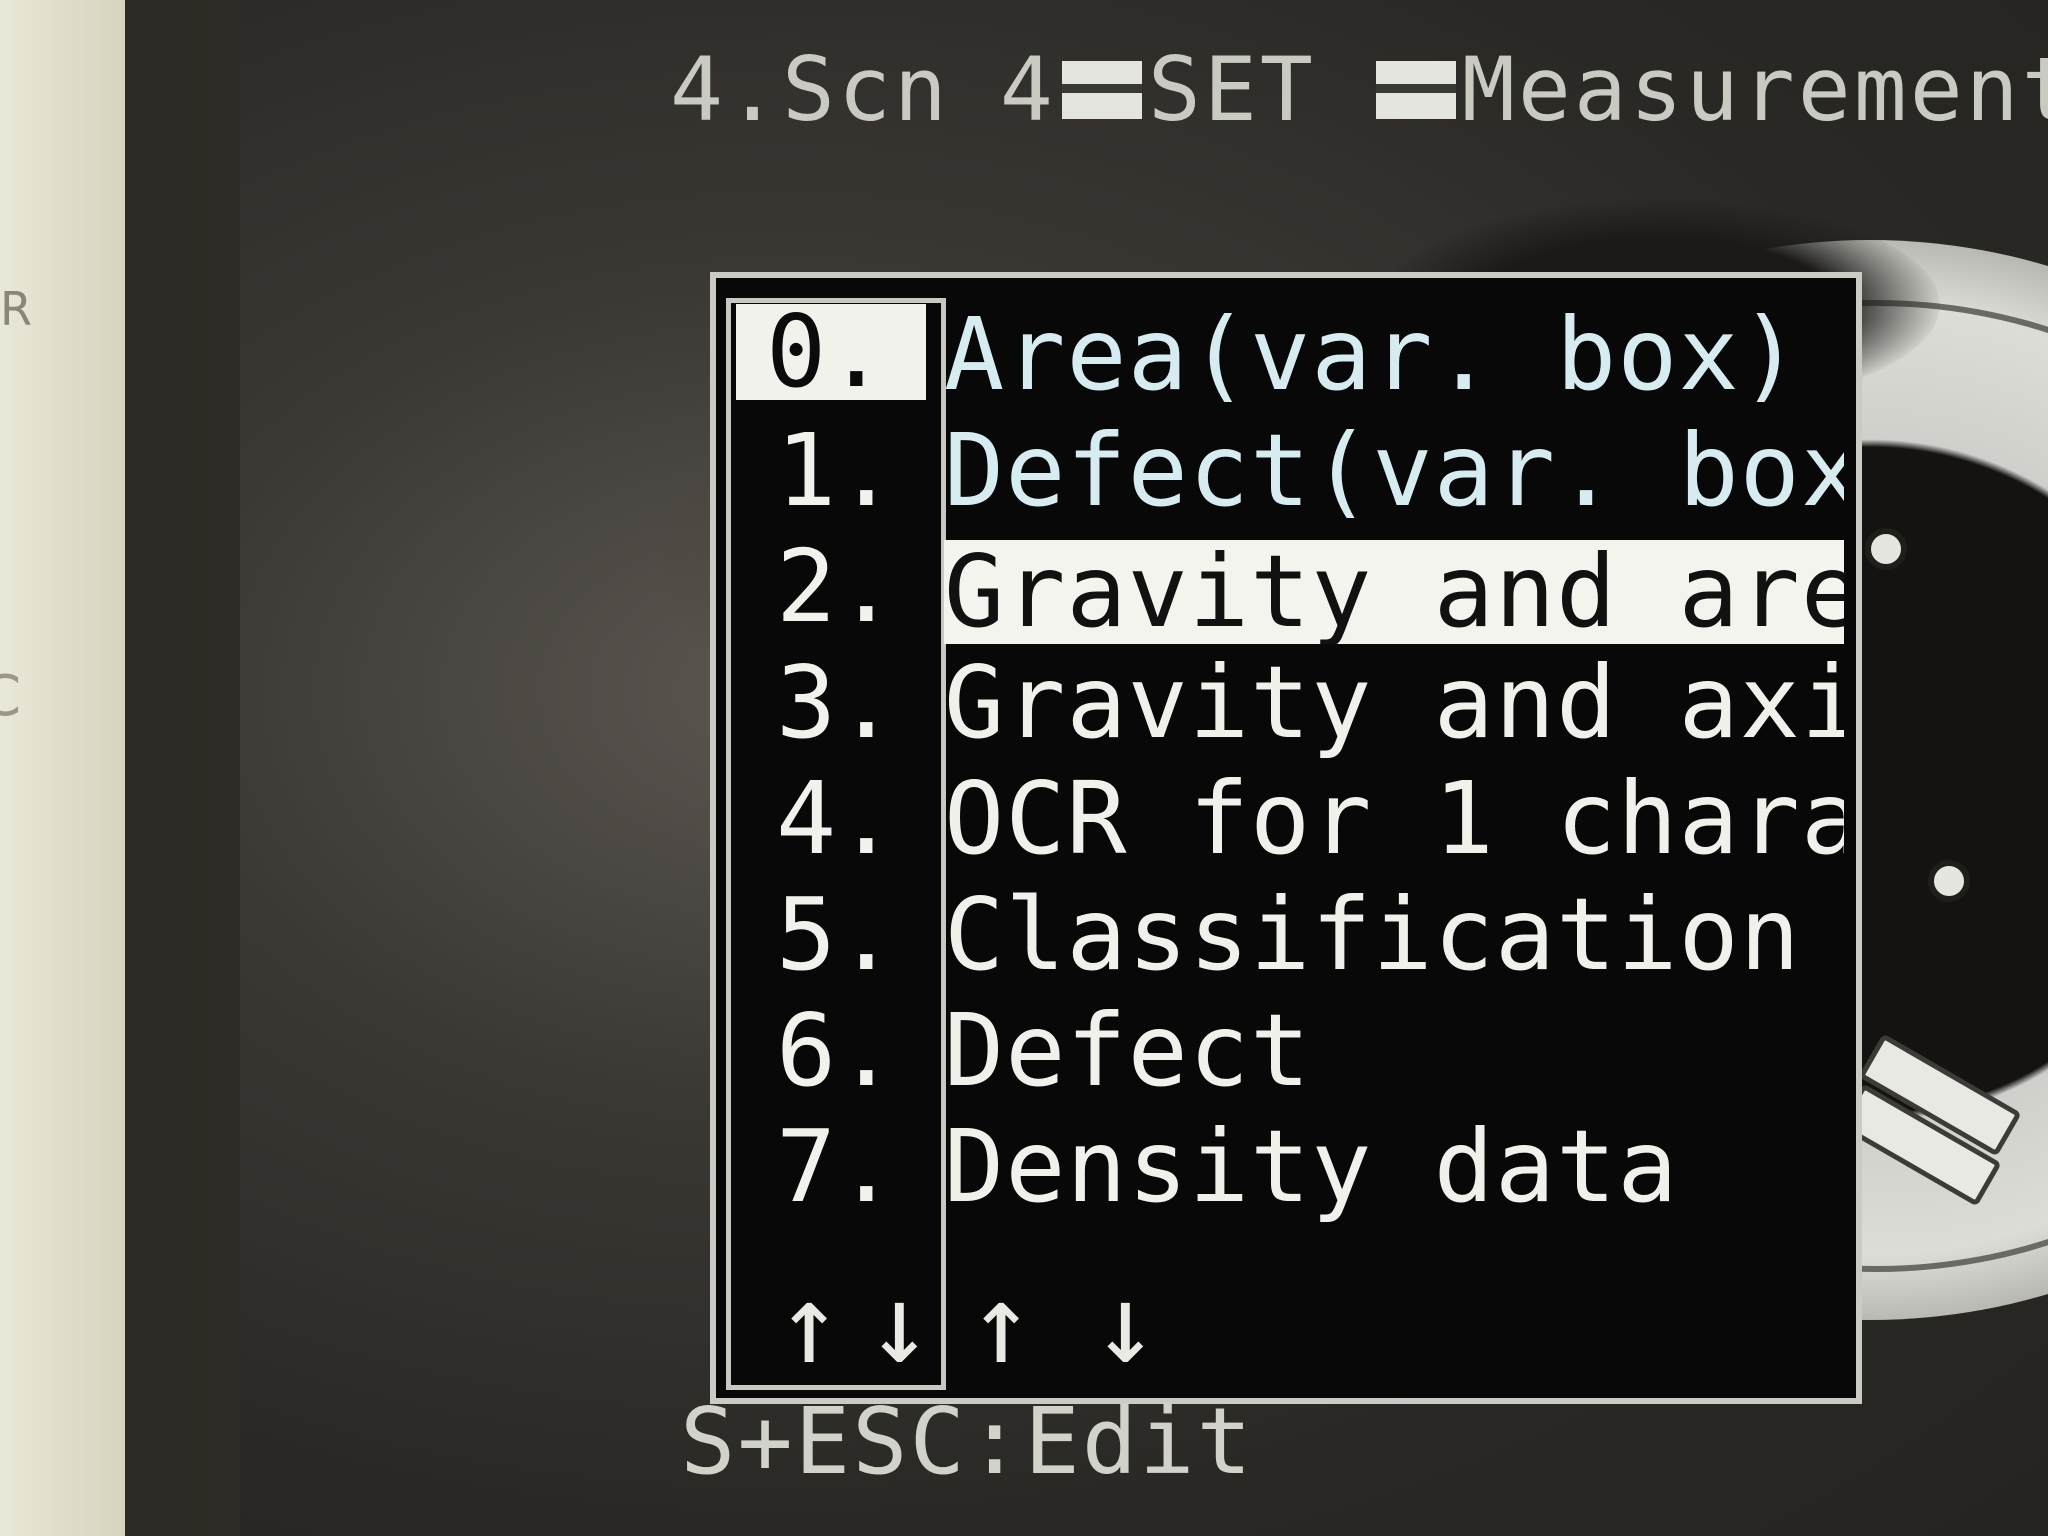 This screenshot has width=2048, height=1536. I want to click on menu-item-gravity-and-area: 2. Gravity and area, so click(1286, 587).